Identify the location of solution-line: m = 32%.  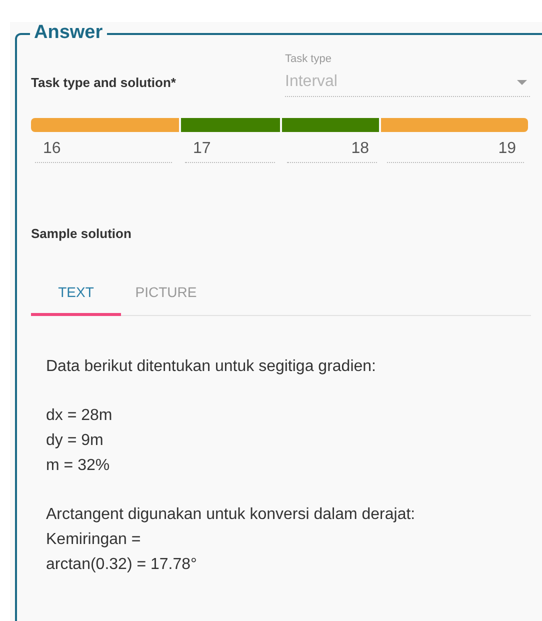
(78, 466).